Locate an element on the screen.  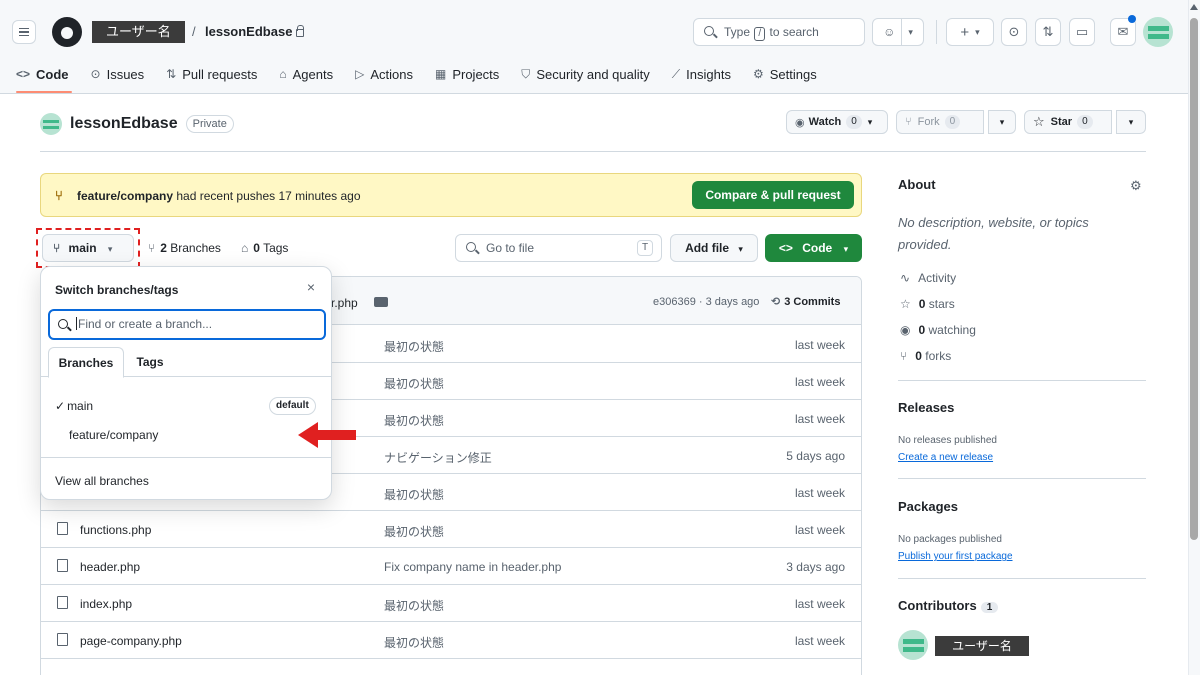
file-name: header.php is located at coordinates (110, 567).